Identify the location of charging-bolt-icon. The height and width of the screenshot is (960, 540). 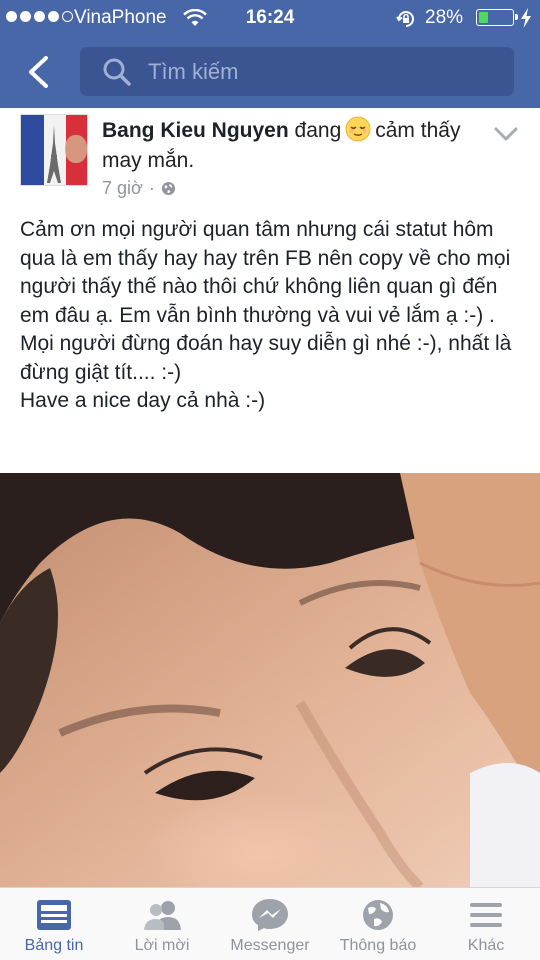
(526, 18).